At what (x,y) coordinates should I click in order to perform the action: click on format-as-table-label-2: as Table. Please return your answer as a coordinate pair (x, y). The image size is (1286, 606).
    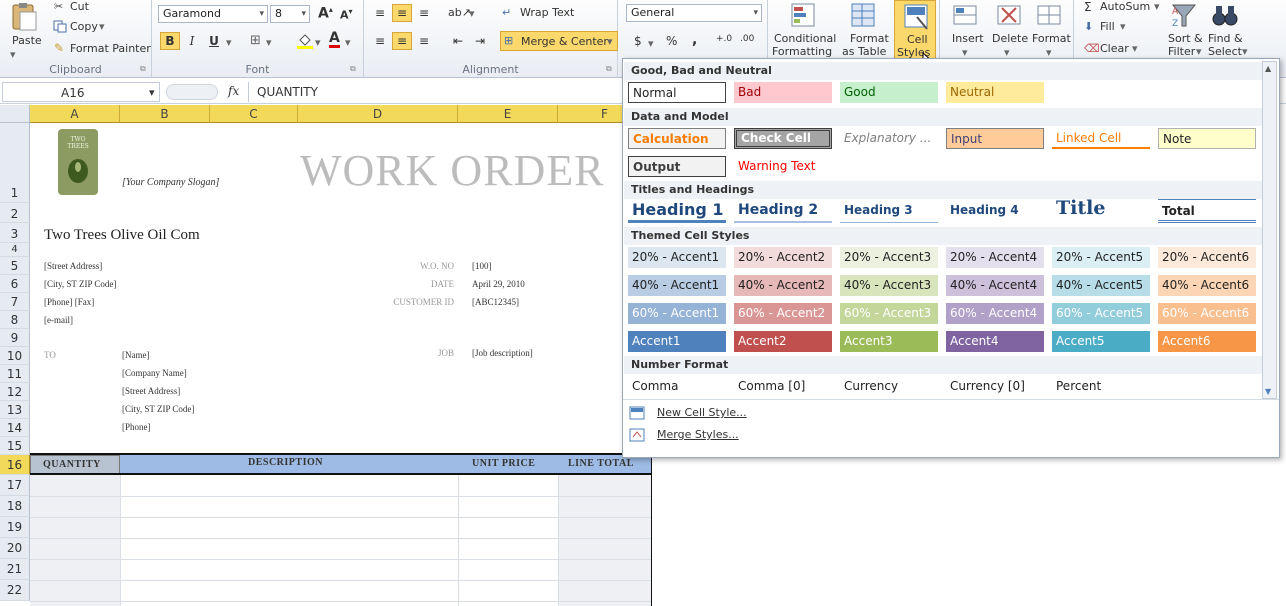
    Looking at the image, I should click on (864, 51).